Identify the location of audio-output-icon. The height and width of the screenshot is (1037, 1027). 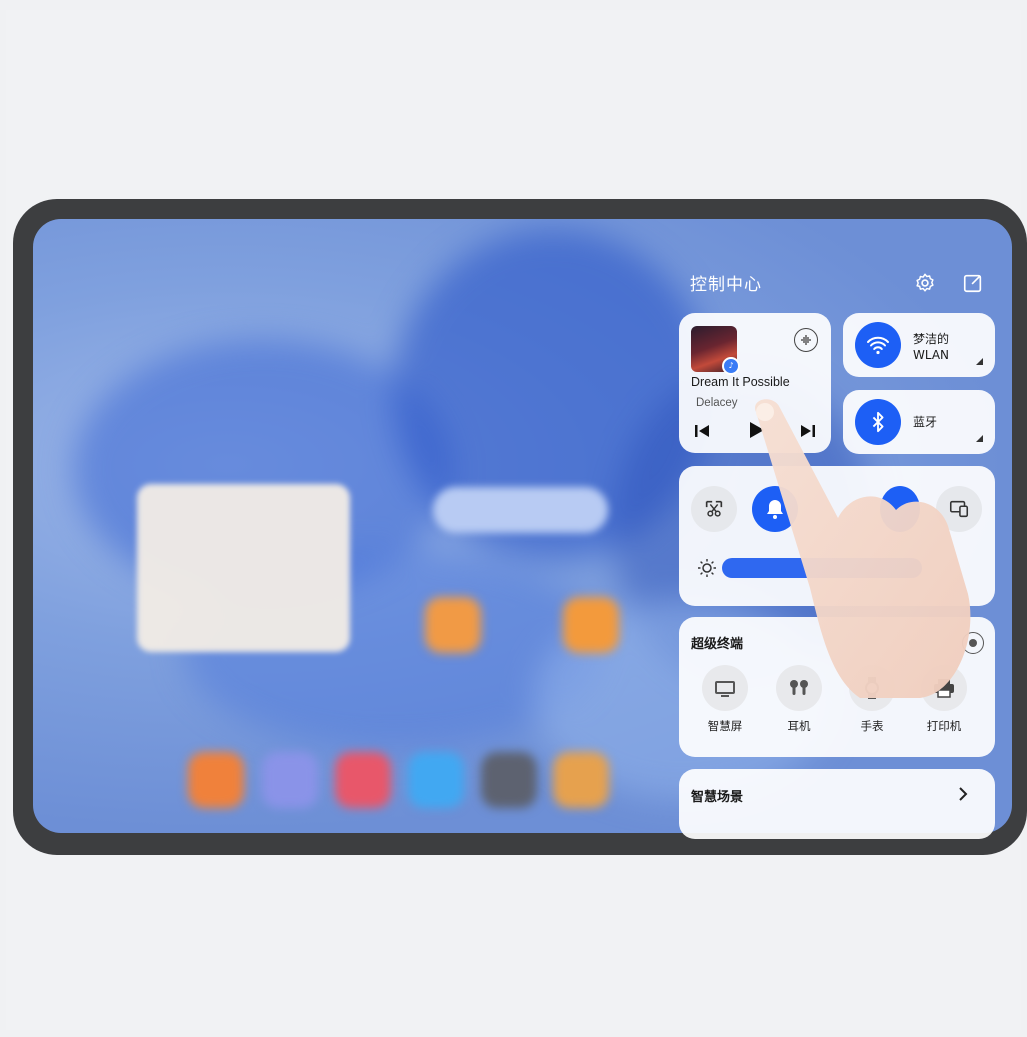
(806, 340).